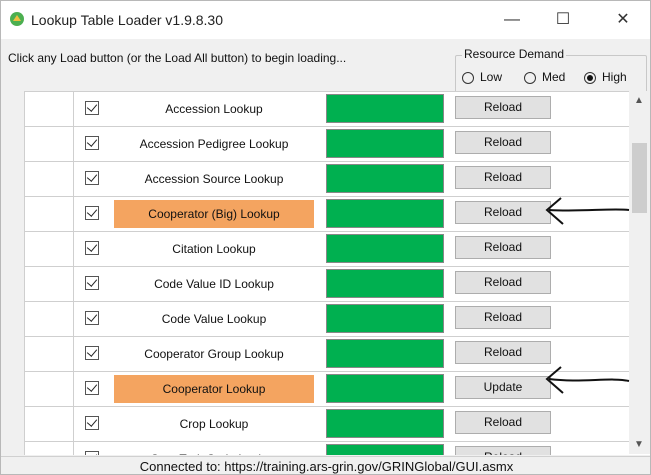 This screenshot has height=475, width=651. What do you see at coordinates (214, 424) in the screenshot?
I see `row-label: Crop Lookup` at bounding box center [214, 424].